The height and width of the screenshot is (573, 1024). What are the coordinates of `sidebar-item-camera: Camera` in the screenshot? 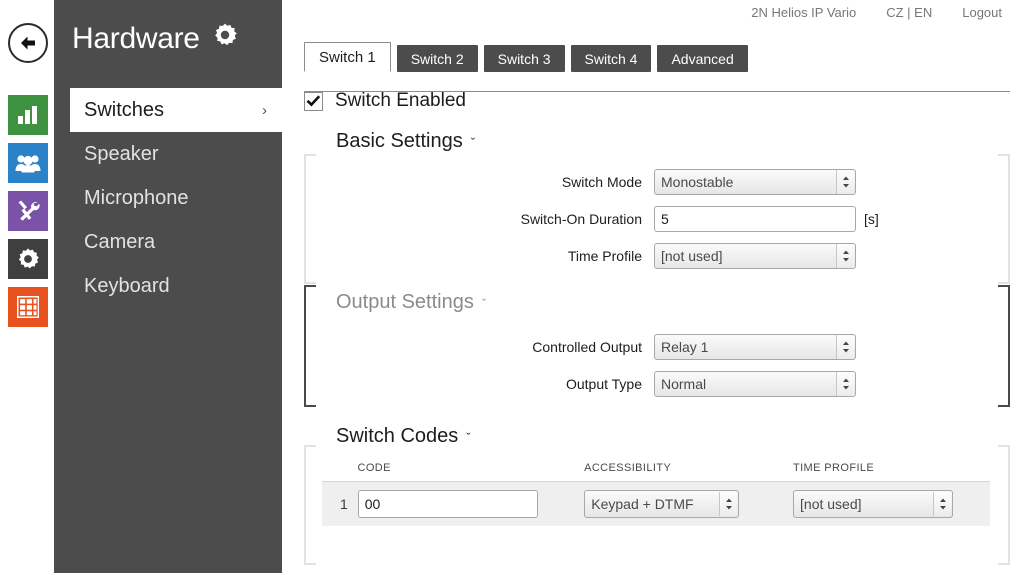 It's located at (168, 242).